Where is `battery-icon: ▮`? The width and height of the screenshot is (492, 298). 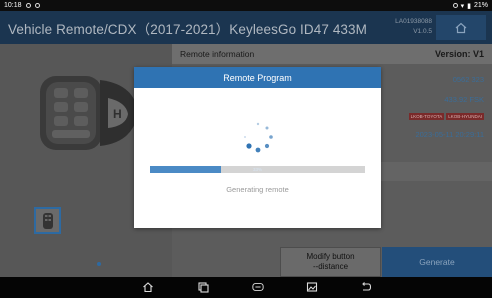
battery-icon: ▮ is located at coordinates (469, 6).